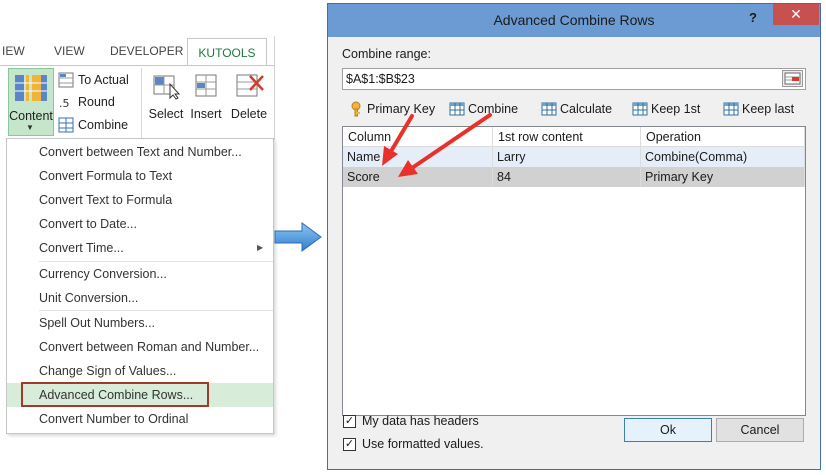 The height and width of the screenshot is (475, 826). Describe the element at coordinates (140, 200) in the screenshot. I see `menu-item-text-to-formula: Convert Text to Formula` at that location.